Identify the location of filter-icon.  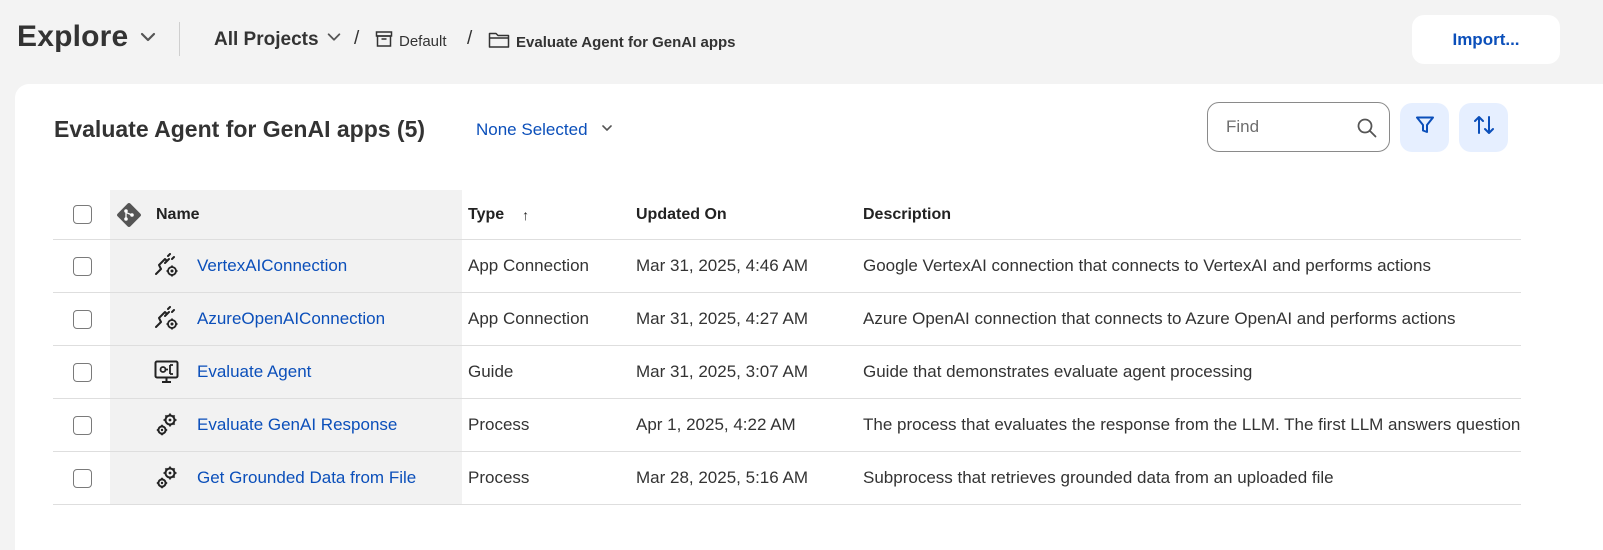
(1425, 127).